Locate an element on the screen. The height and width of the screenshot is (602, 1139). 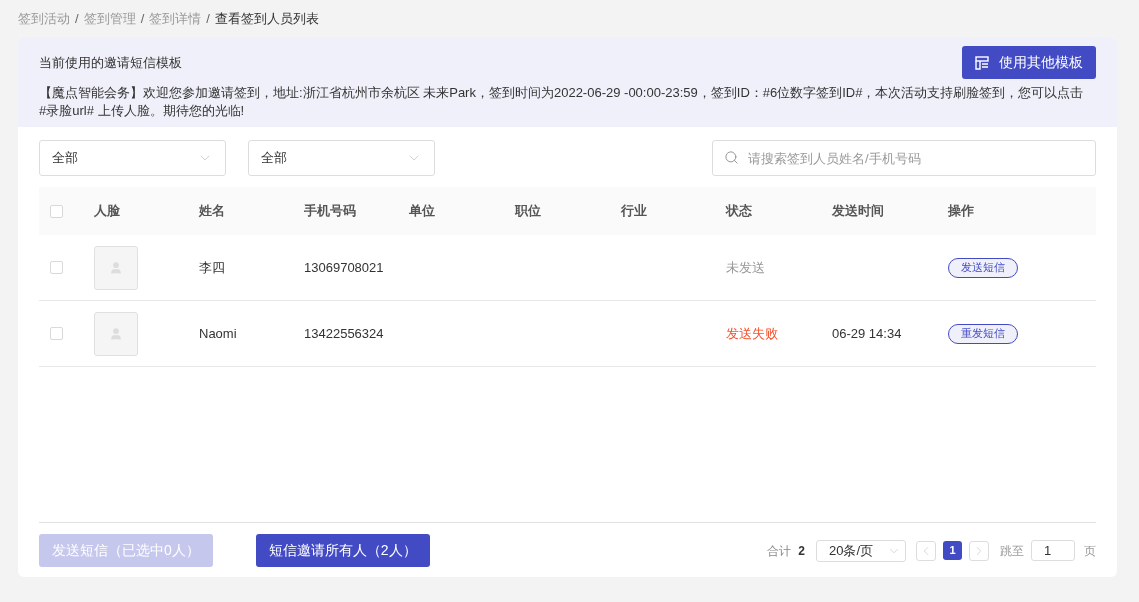
column-header: 姓名 is located at coordinates (212, 211).